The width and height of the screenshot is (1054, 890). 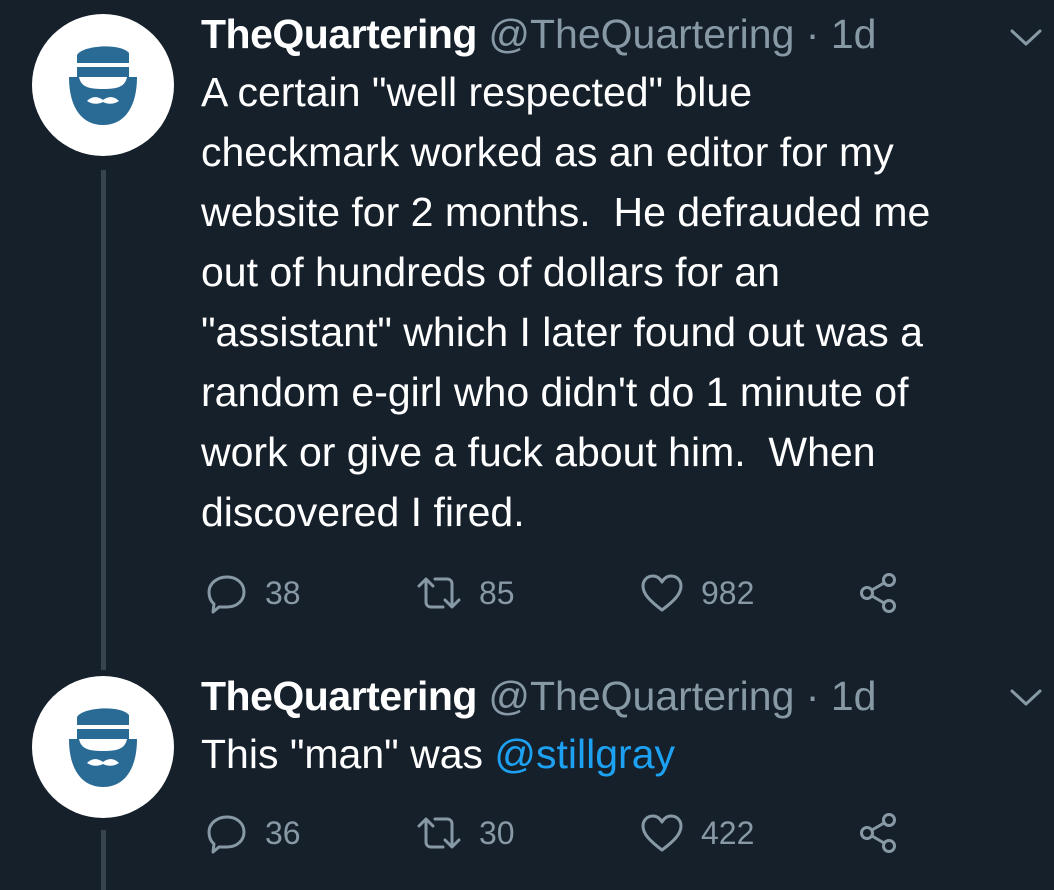 What do you see at coordinates (696, 833) in the screenshot?
I see `like-button: 422` at bounding box center [696, 833].